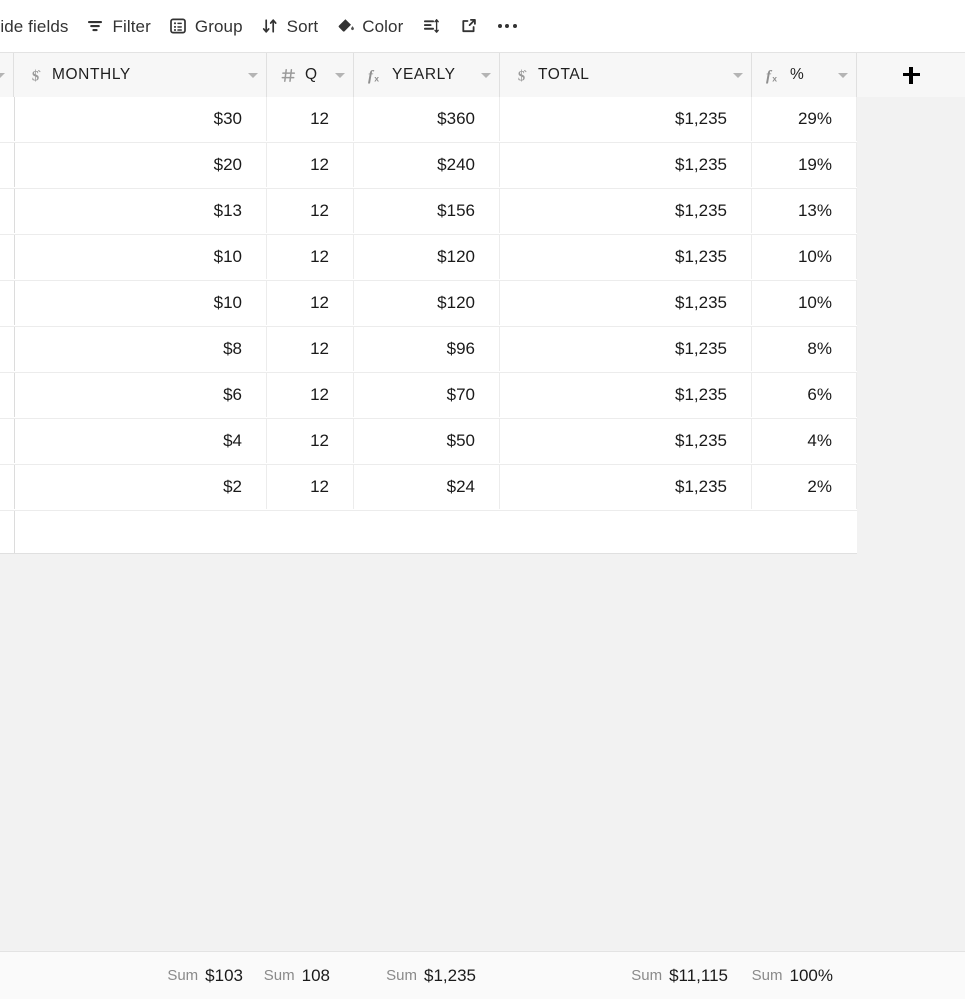 The width and height of the screenshot is (965, 999). I want to click on column-name: Q, so click(311, 74).